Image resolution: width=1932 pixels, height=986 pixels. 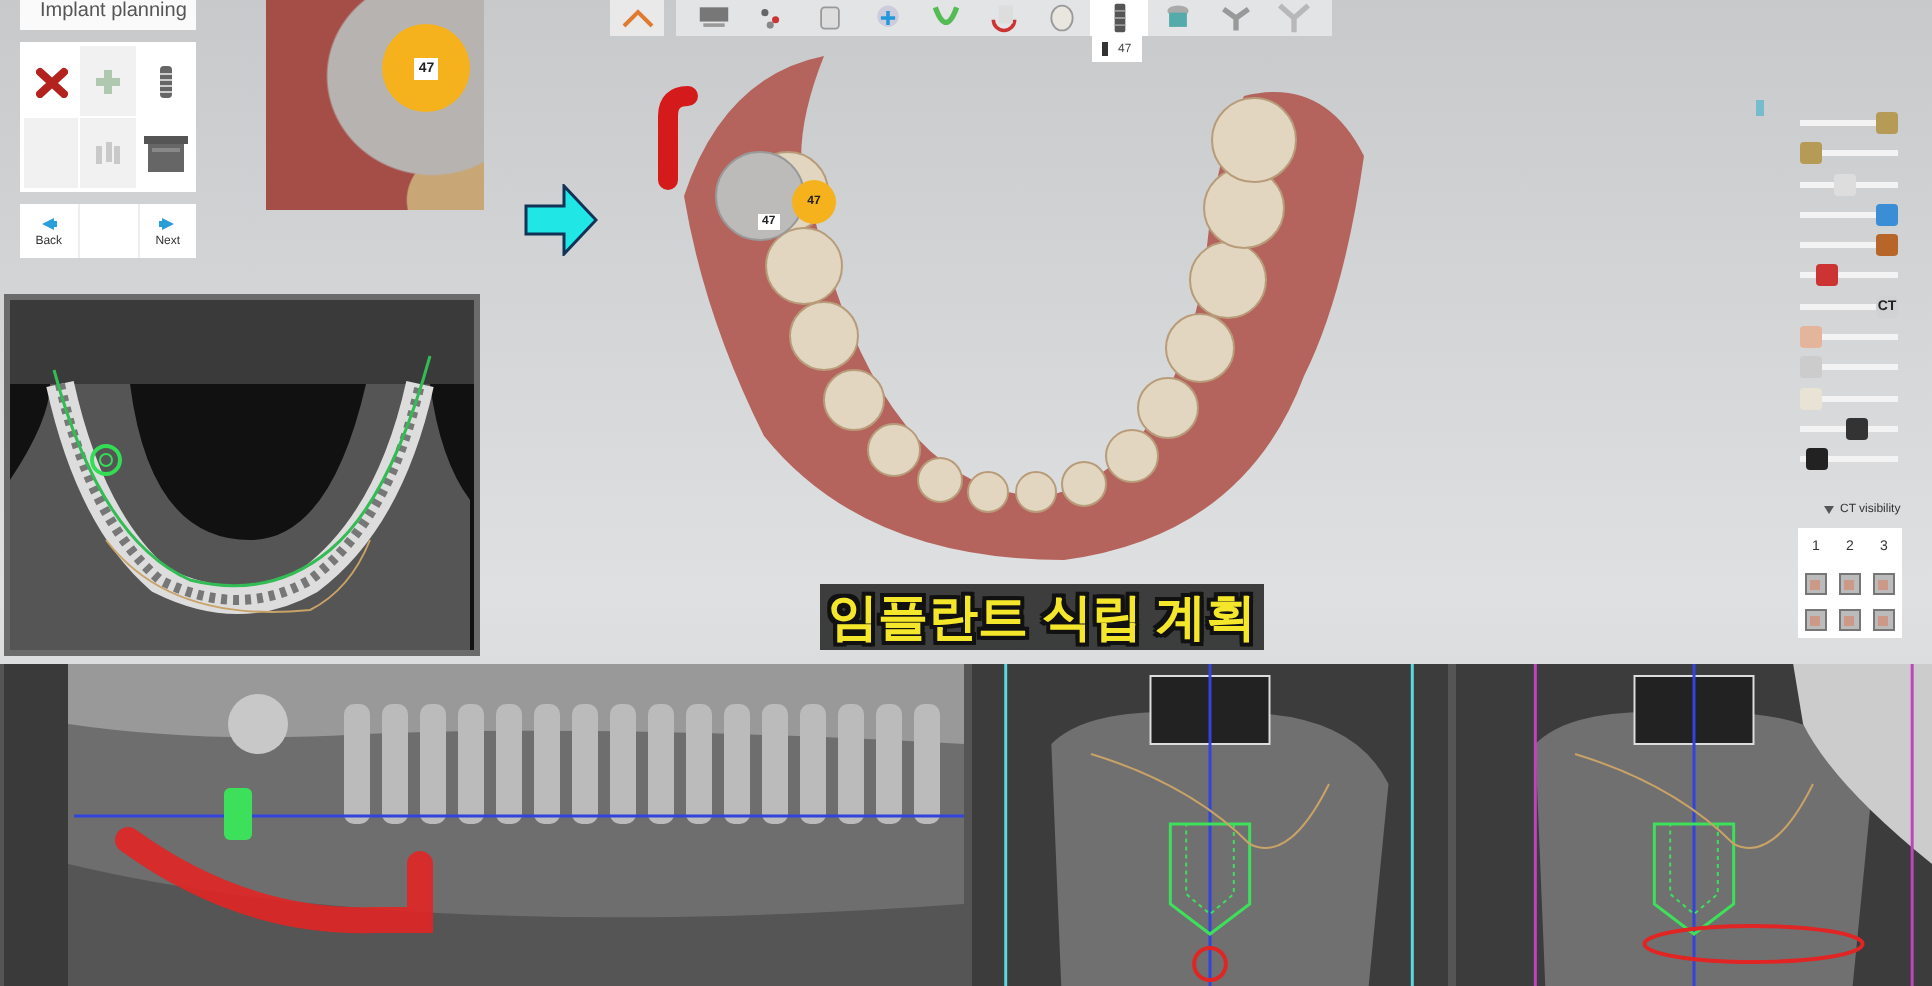 I want to click on caret-icon, so click(x=1829, y=510).